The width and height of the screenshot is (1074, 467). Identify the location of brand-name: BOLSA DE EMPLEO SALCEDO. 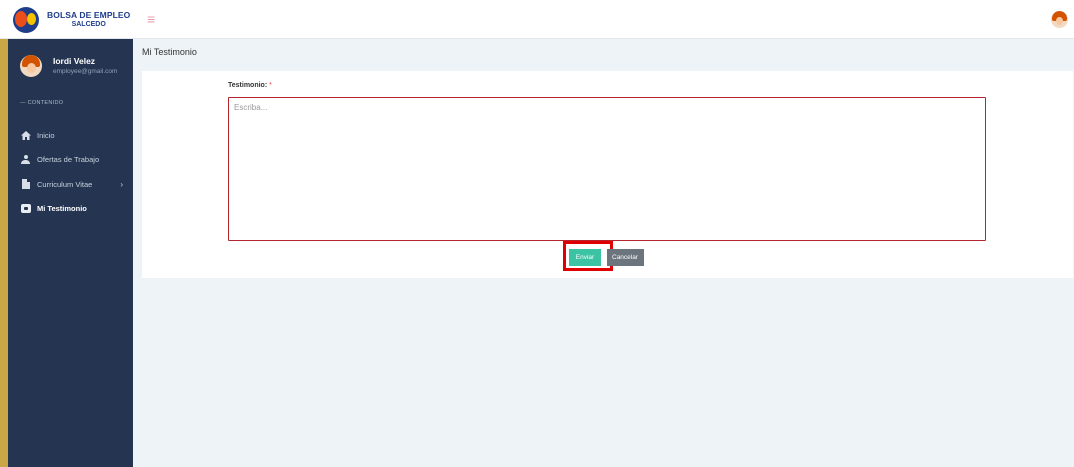
(89, 19).